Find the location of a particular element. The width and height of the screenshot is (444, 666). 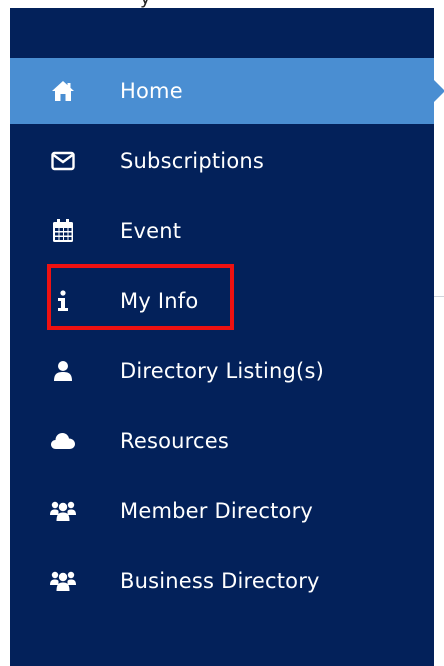

sidebar-item-label: Directory Listing(s) is located at coordinates (222, 371).